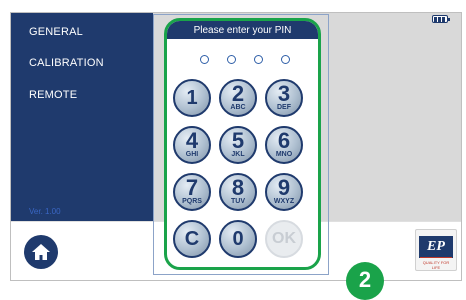 The width and height of the screenshot is (466, 300). I want to click on key-digit: C, so click(192, 239).